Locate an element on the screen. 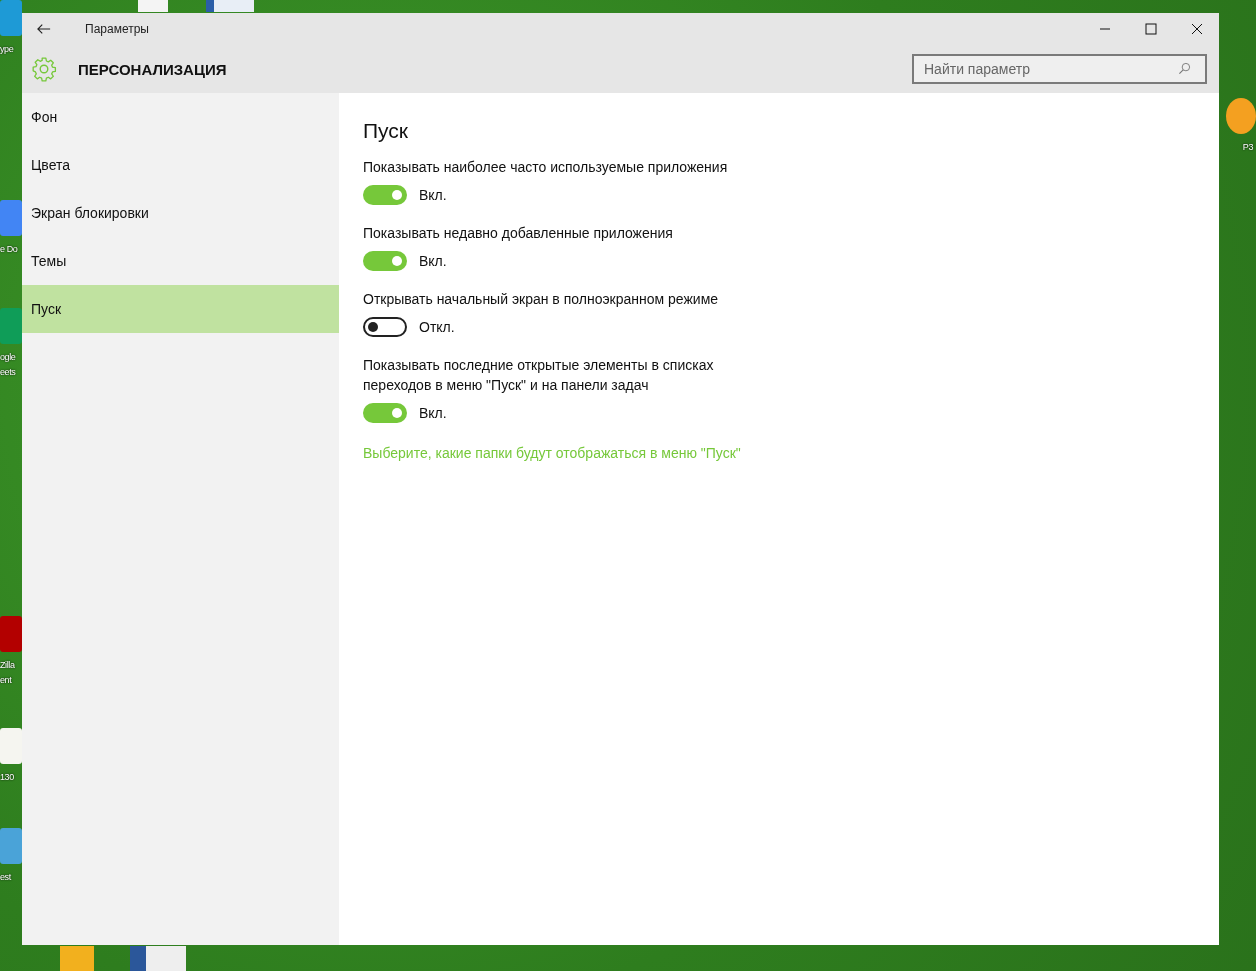 Image resolution: width=1256 pixels, height=971 pixels. desktop-icon-label: ype is located at coordinates (7, 49).